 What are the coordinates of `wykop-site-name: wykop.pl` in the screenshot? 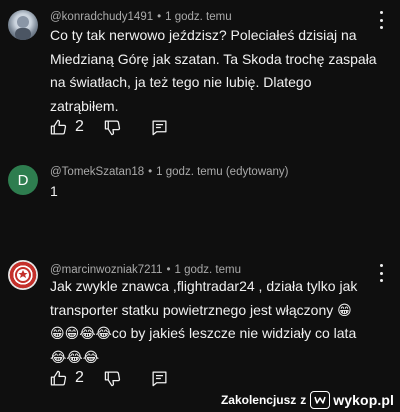 It's located at (363, 400).